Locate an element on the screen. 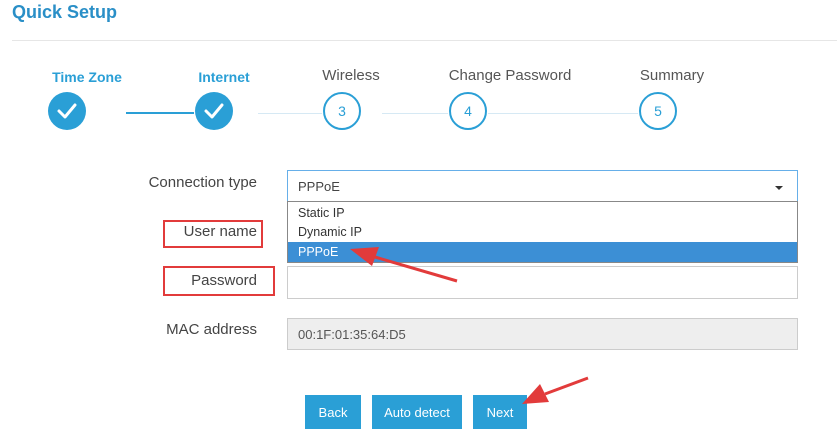 The width and height of the screenshot is (837, 433). annotation-arrows is located at coordinates (469, 325).